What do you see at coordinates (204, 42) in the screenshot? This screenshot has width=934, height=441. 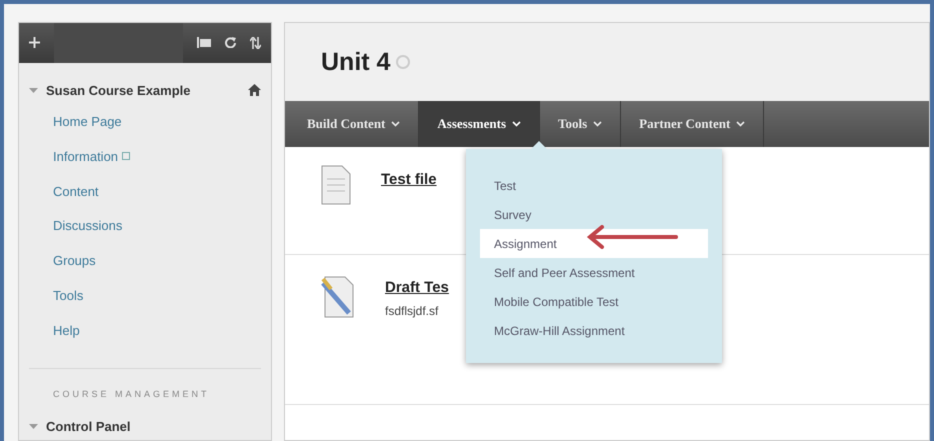 I see `folder-icon` at bounding box center [204, 42].